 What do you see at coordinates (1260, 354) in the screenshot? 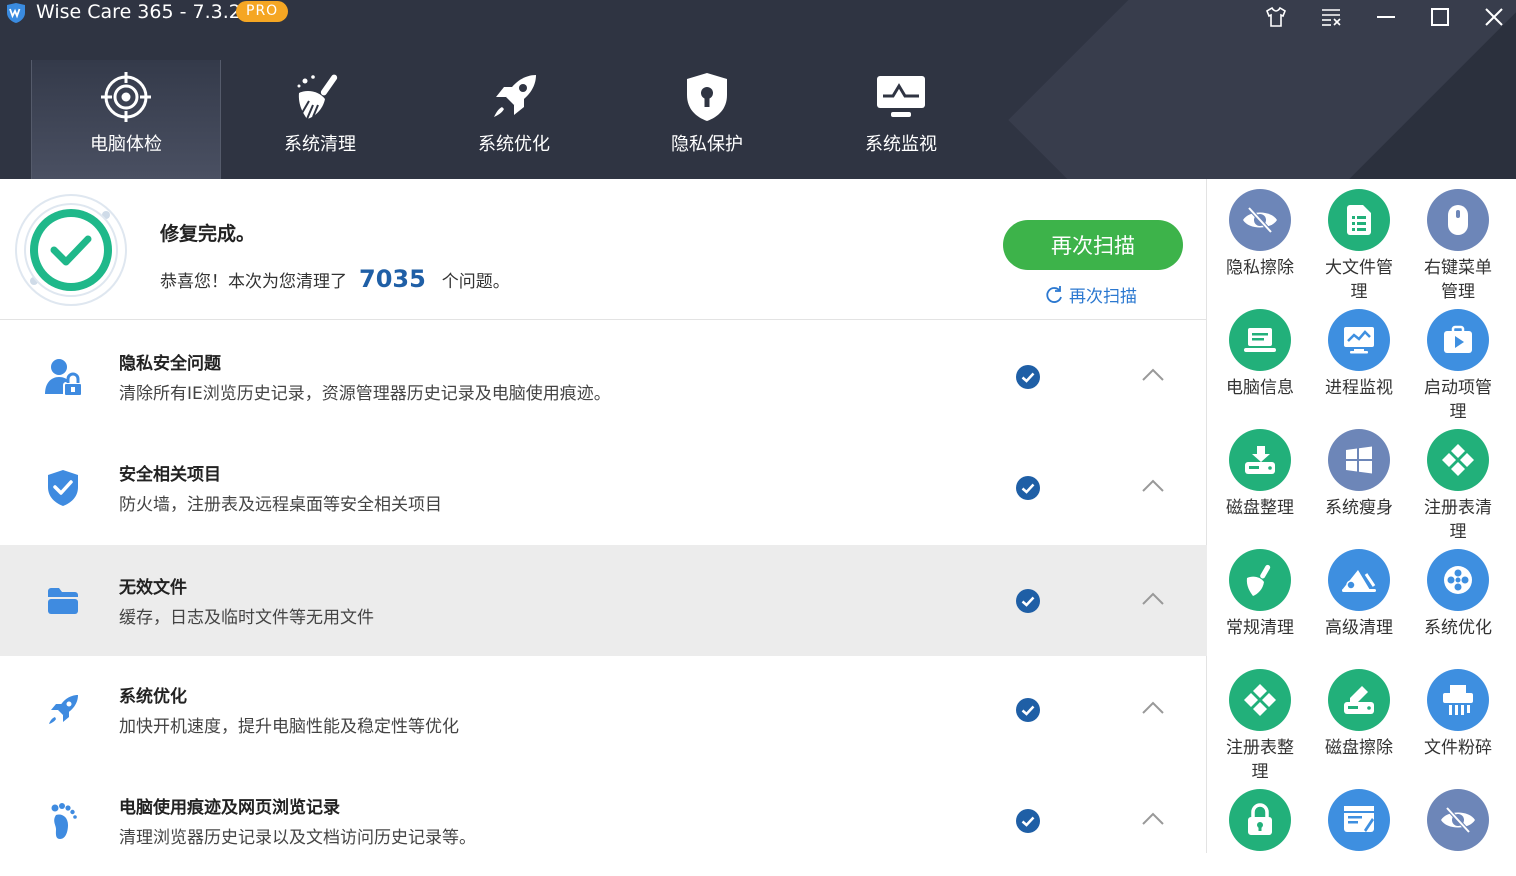
I see `tool-pc-info: 电脑信息` at bounding box center [1260, 354].